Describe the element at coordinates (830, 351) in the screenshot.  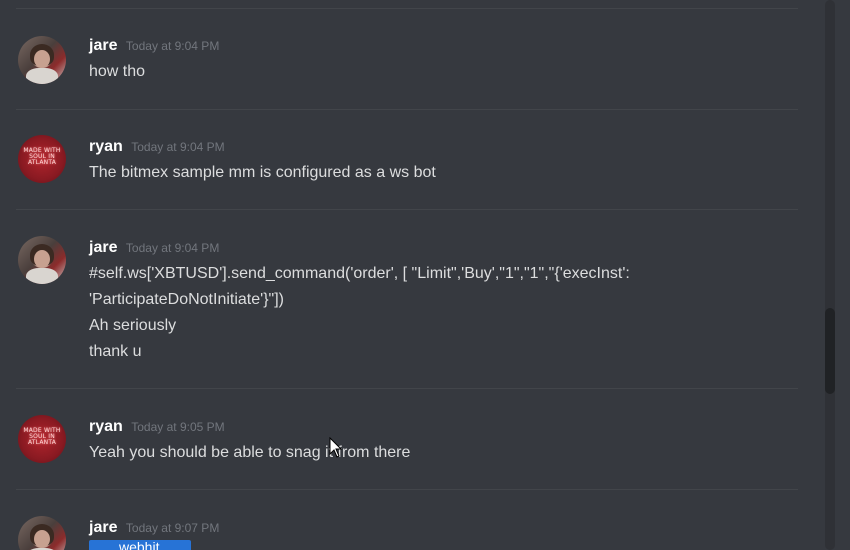
I see `scrollbar-thumb` at that location.